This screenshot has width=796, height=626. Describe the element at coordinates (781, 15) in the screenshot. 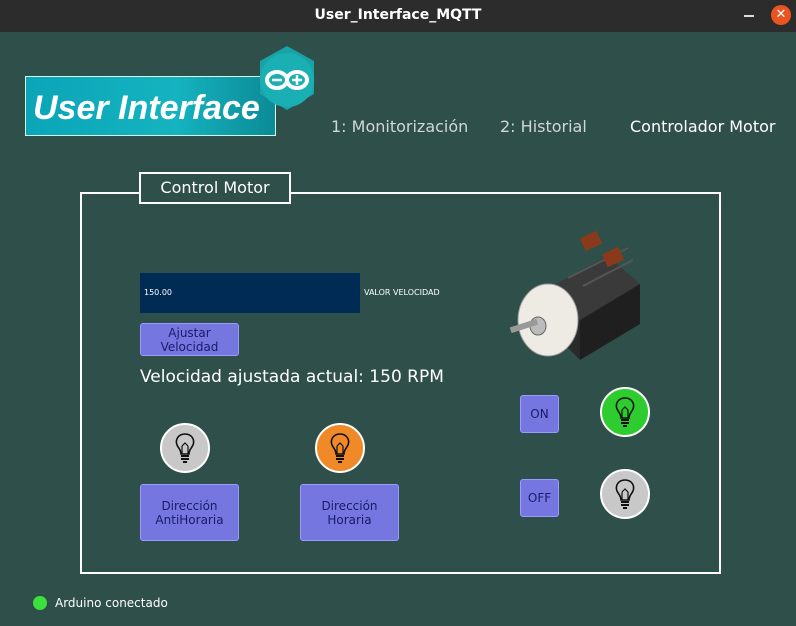

I see `close-button: ✕` at that location.